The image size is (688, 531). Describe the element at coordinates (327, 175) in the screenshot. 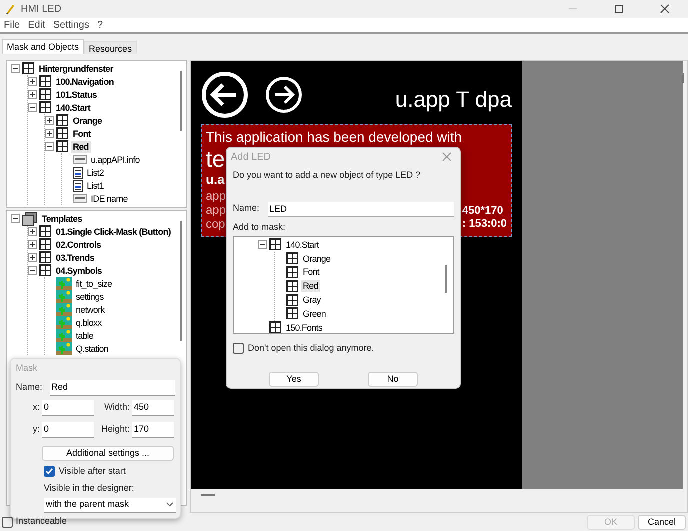

I see `dialog-message: Do you want to add a new object of type LED ?` at that location.